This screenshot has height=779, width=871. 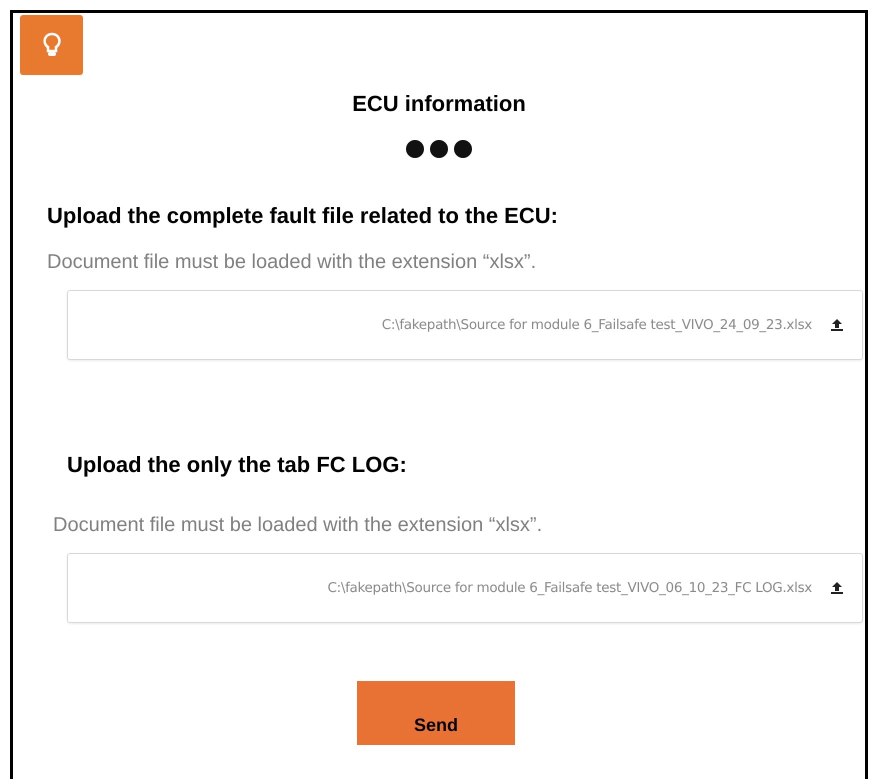 I want to click on section-heading: Upload the complete fault file related to the ECU:, so click(x=303, y=216).